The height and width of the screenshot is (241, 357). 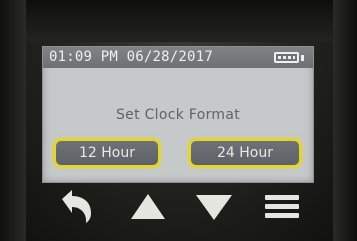 I want to click on down-button, so click(x=214, y=206).